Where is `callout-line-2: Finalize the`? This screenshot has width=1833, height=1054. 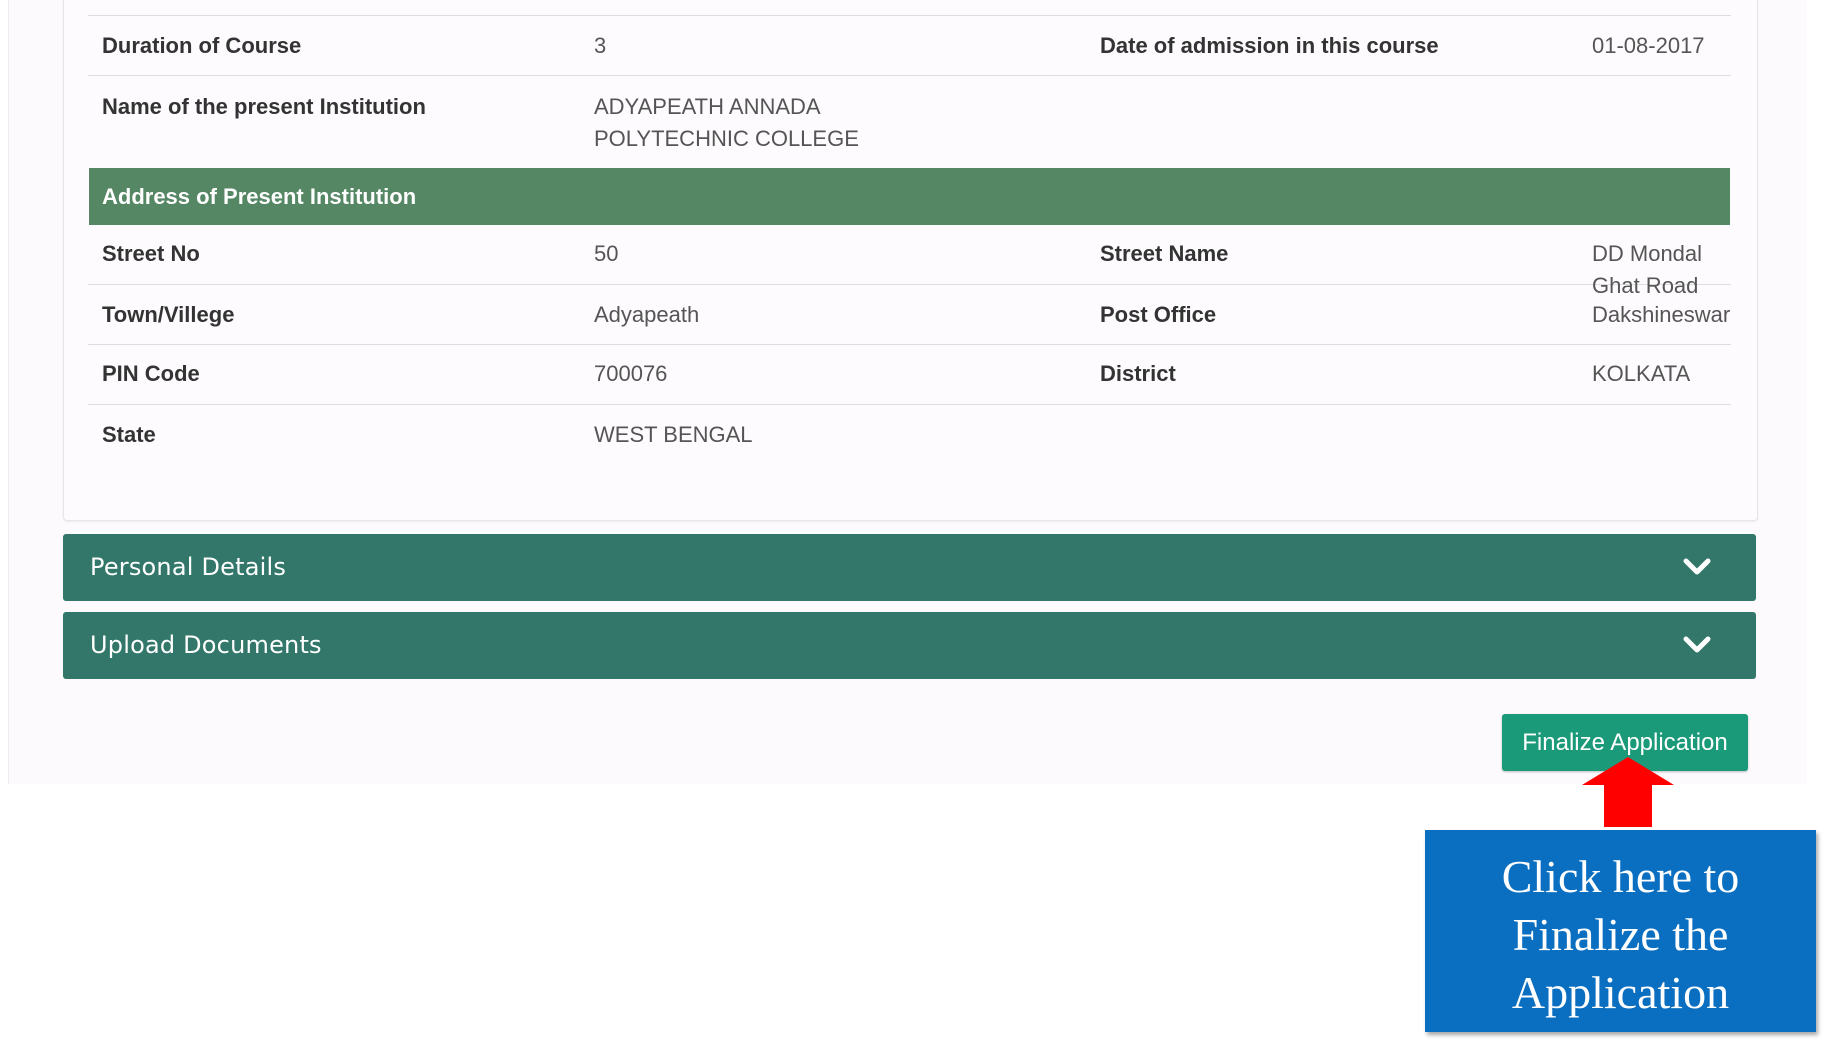 callout-line-2: Finalize the is located at coordinates (1620, 934).